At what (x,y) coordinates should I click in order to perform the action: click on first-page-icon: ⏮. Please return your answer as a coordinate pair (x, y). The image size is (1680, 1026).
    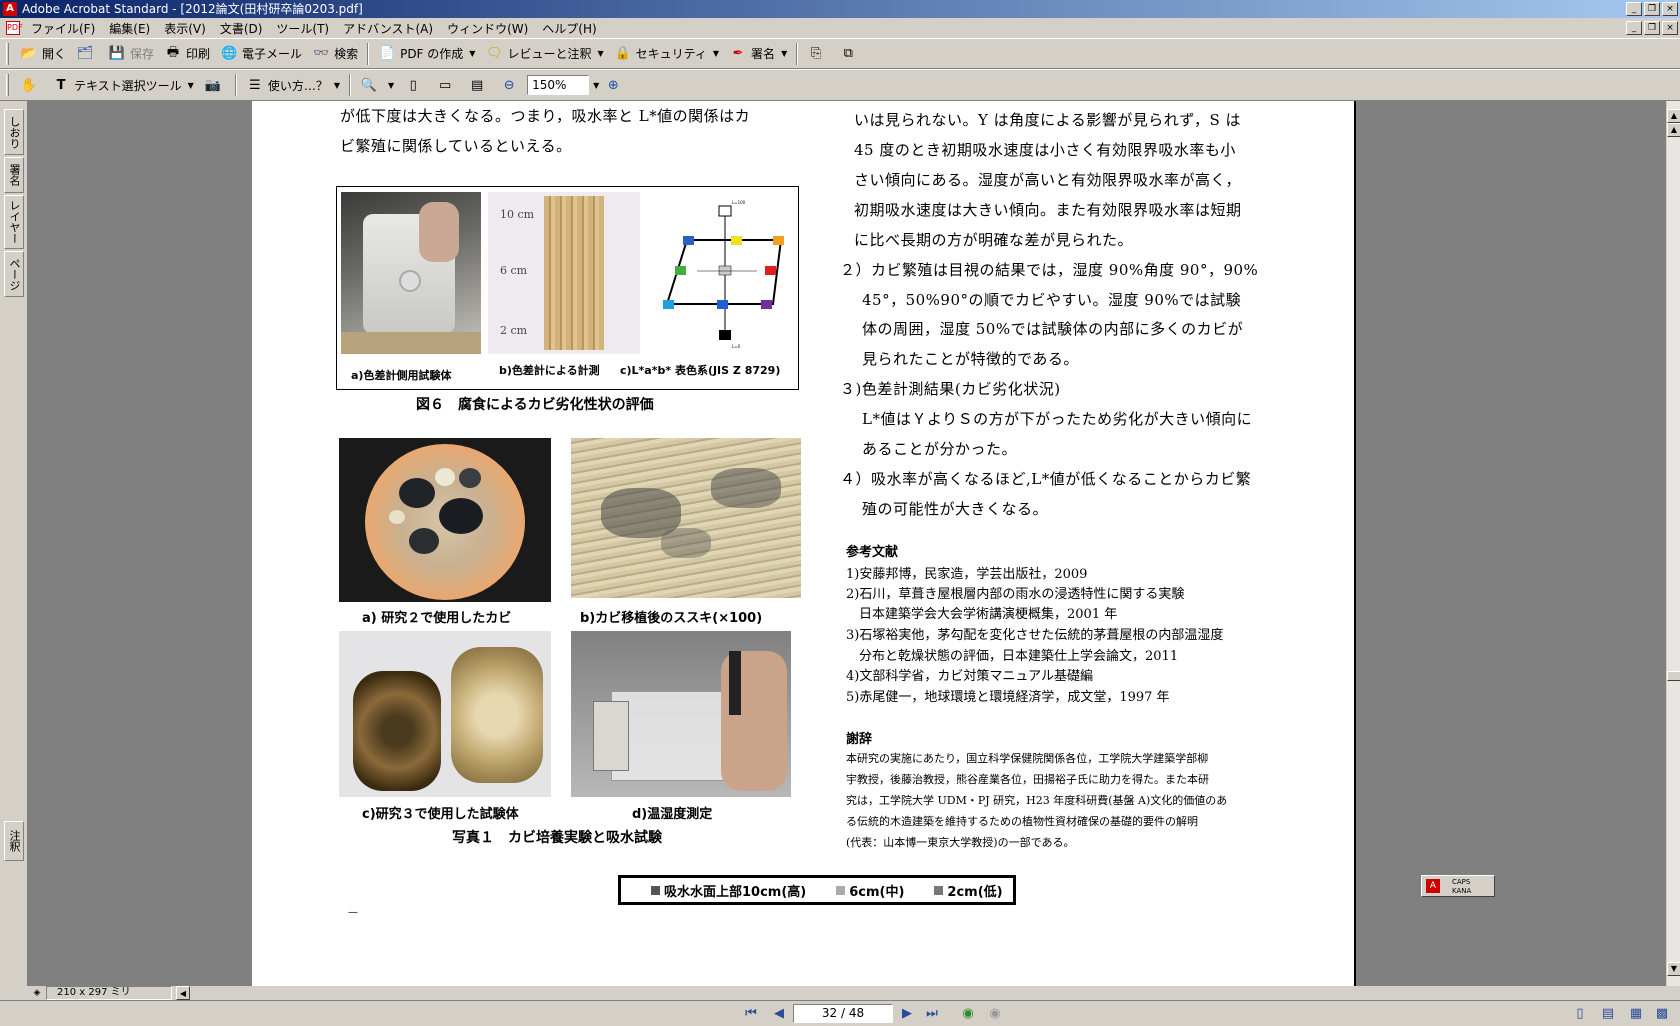
    Looking at the image, I should click on (751, 1014).